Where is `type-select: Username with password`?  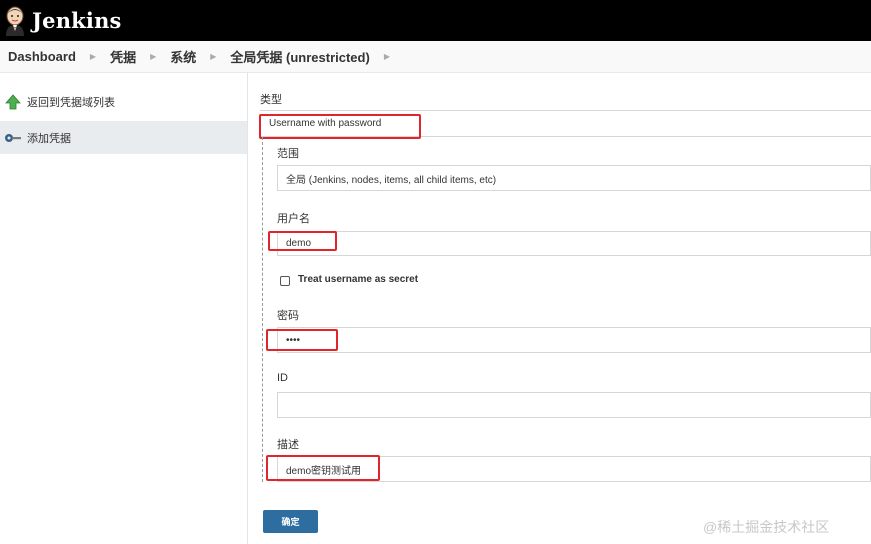
type-select: Username with password is located at coordinates (565, 123).